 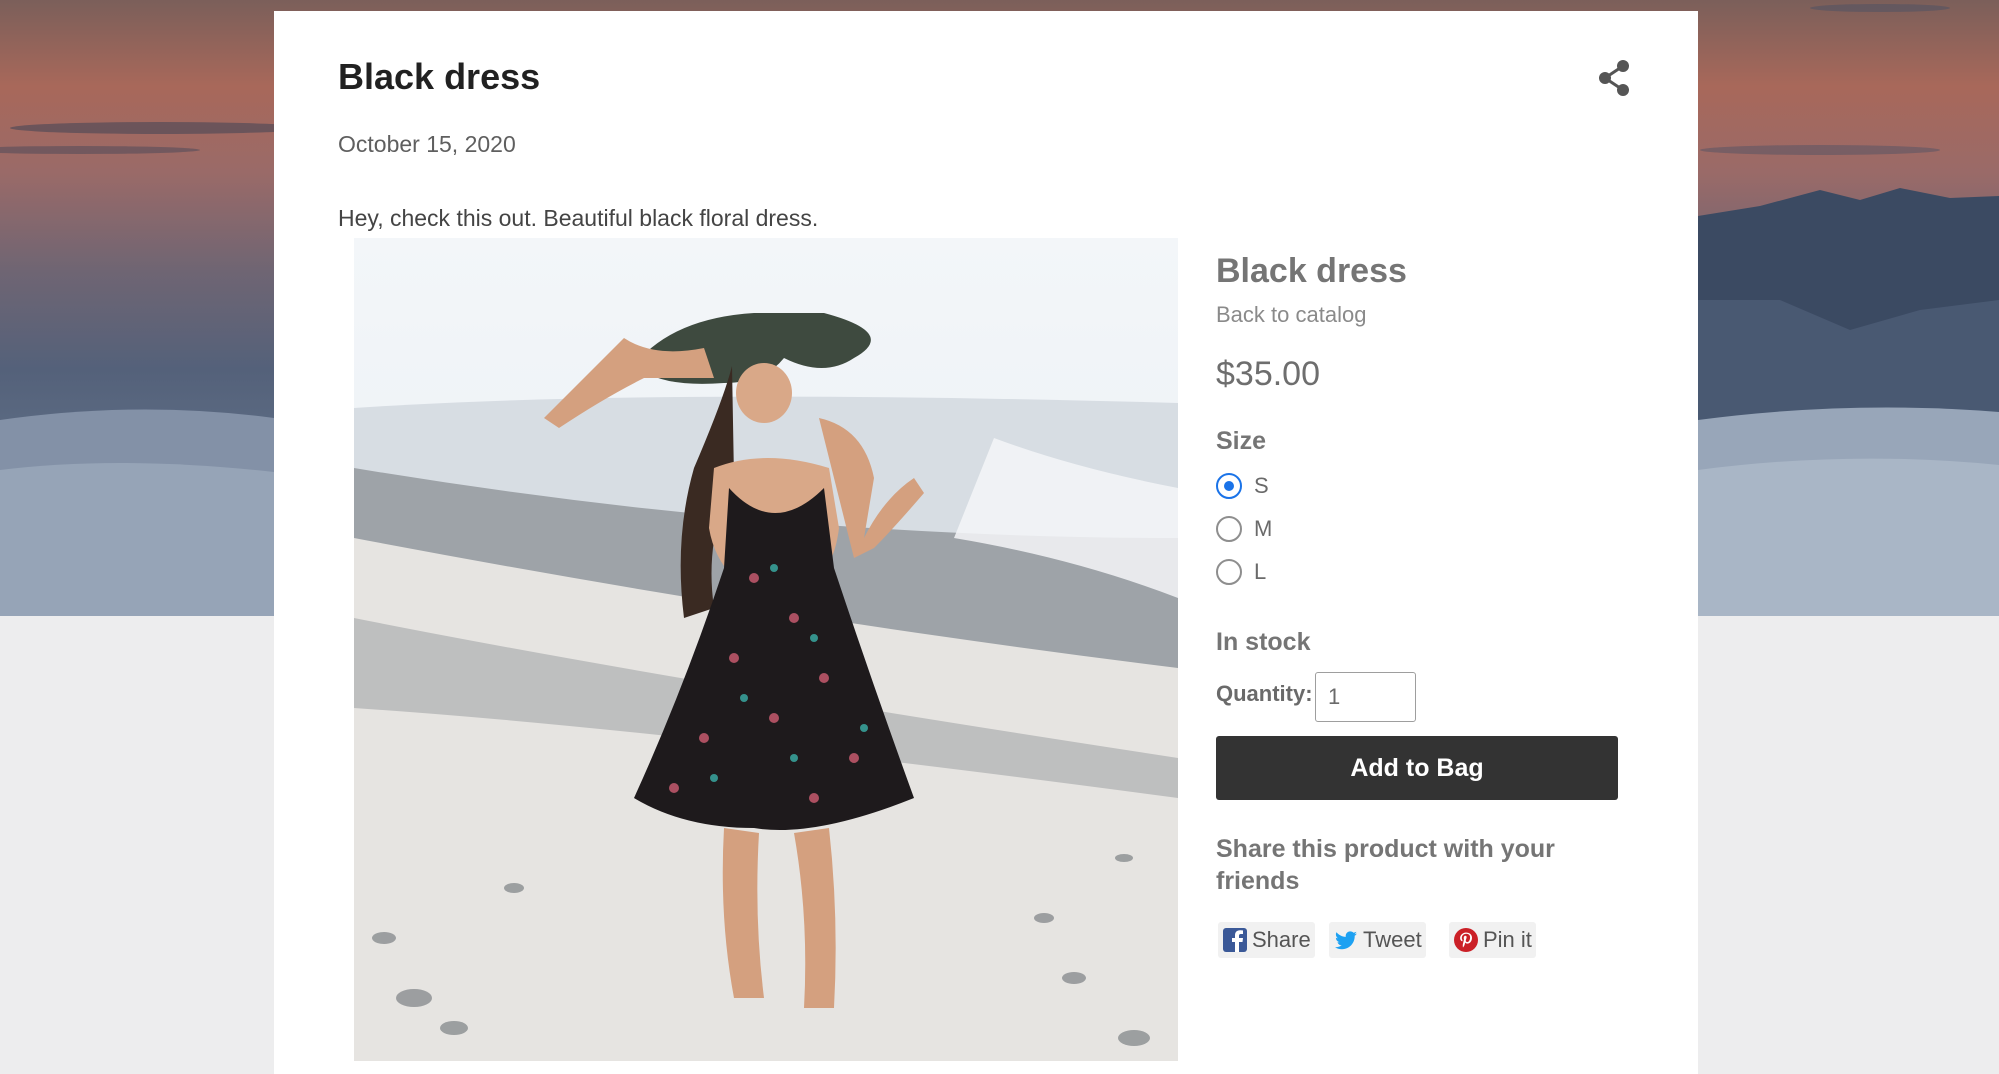 I want to click on twitter-share-button: Tweet, so click(x=1377, y=940).